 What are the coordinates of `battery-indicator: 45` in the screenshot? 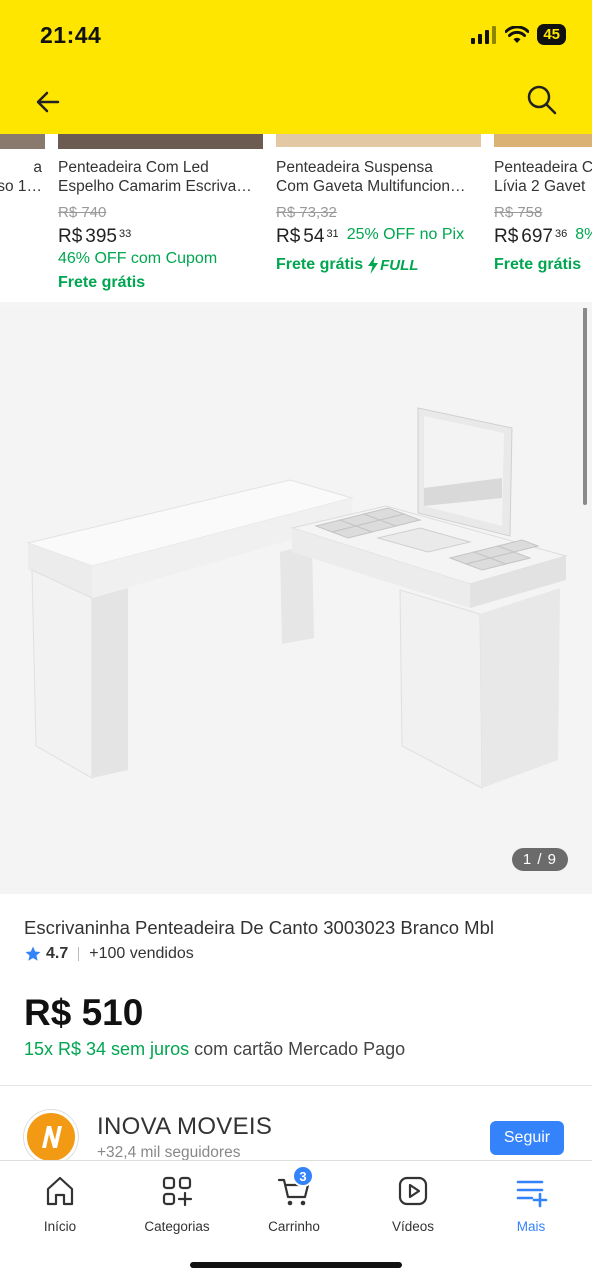 It's located at (551, 34).